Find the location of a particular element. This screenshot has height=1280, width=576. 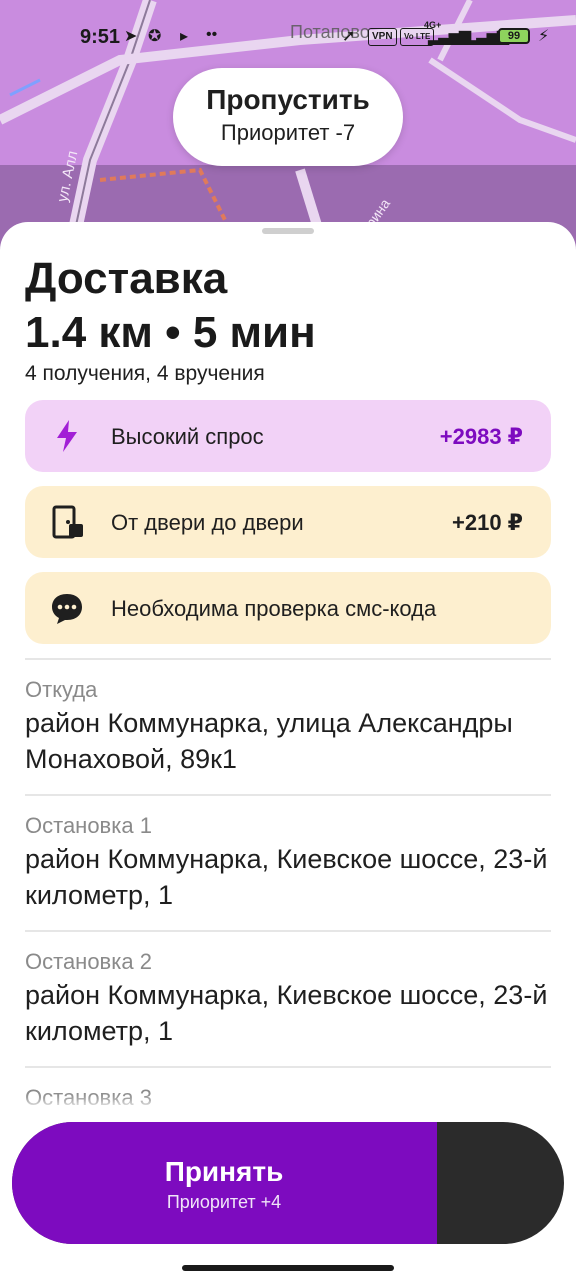

skip-priority: Приоритет -7 is located at coordinates (288, 132).